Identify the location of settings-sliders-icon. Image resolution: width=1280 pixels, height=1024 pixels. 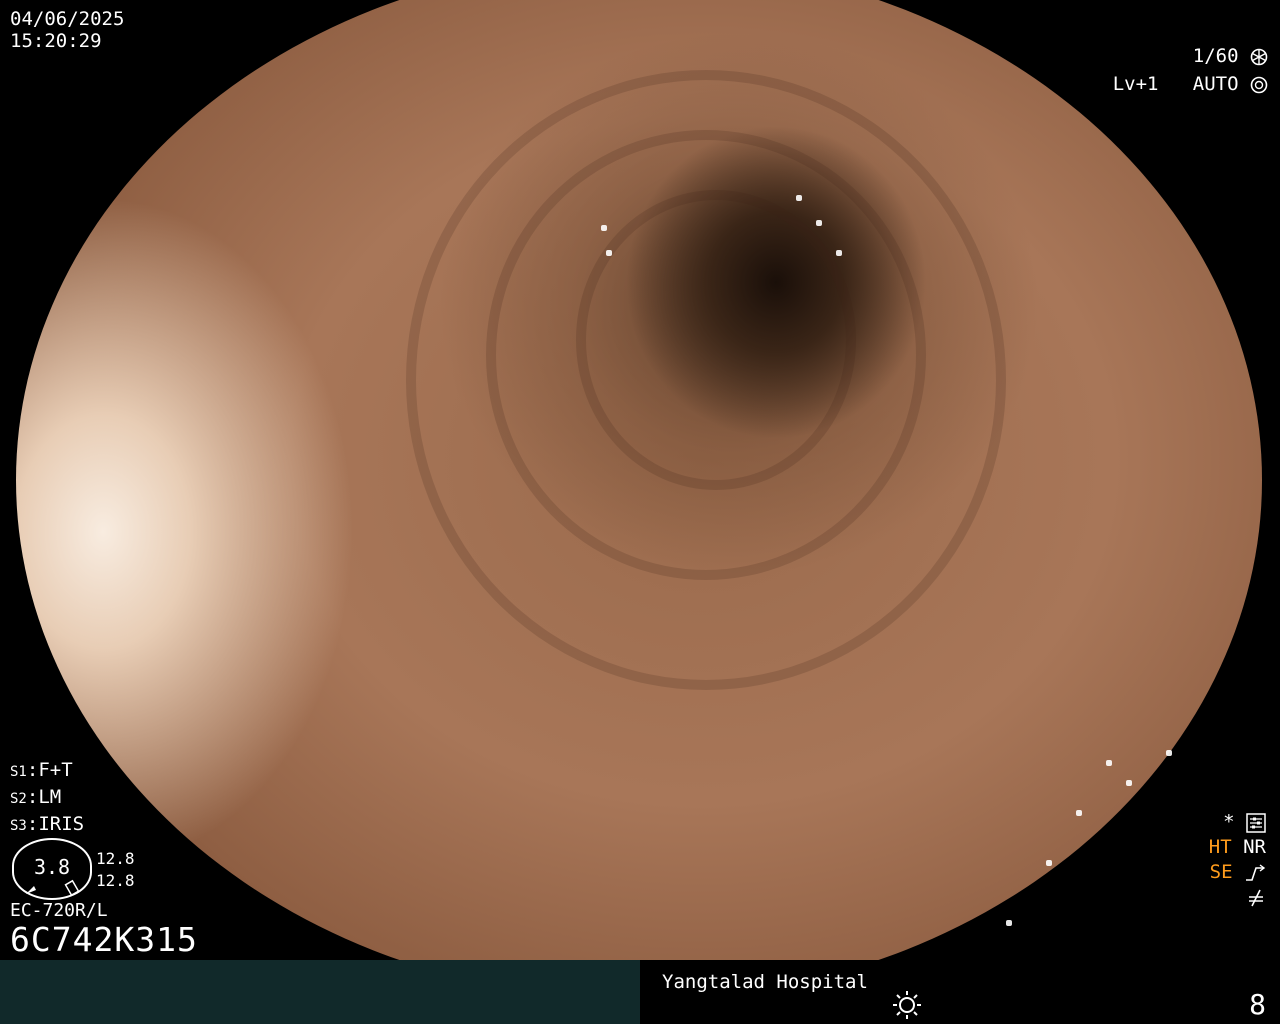
(1256, 822).